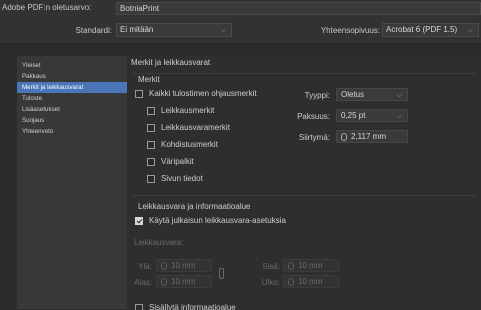  What do you see at coordinates (159, 242) in the screenshot?
I see `bleed-label: Leikkausvara:` at bounding box center [159, 242].